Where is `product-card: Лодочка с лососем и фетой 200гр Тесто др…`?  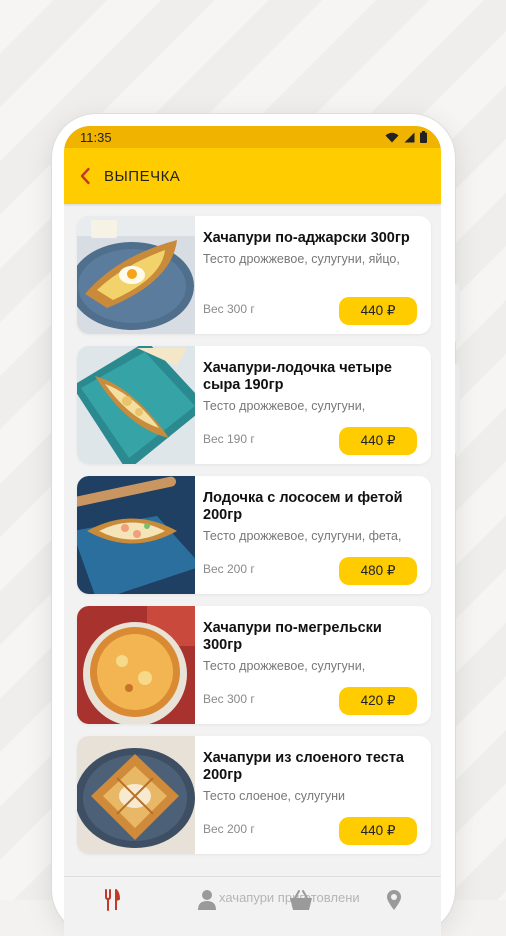
product-card: Лодочка с лососем и фетой 200гр Тесто др… is located at coordinates (254, 535).